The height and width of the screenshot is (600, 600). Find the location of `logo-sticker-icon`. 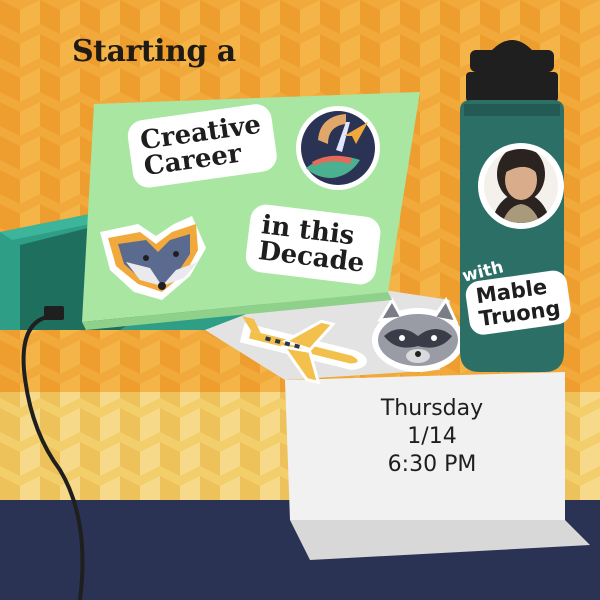

logo-sticker-icon is located at coordinates (338, 148).